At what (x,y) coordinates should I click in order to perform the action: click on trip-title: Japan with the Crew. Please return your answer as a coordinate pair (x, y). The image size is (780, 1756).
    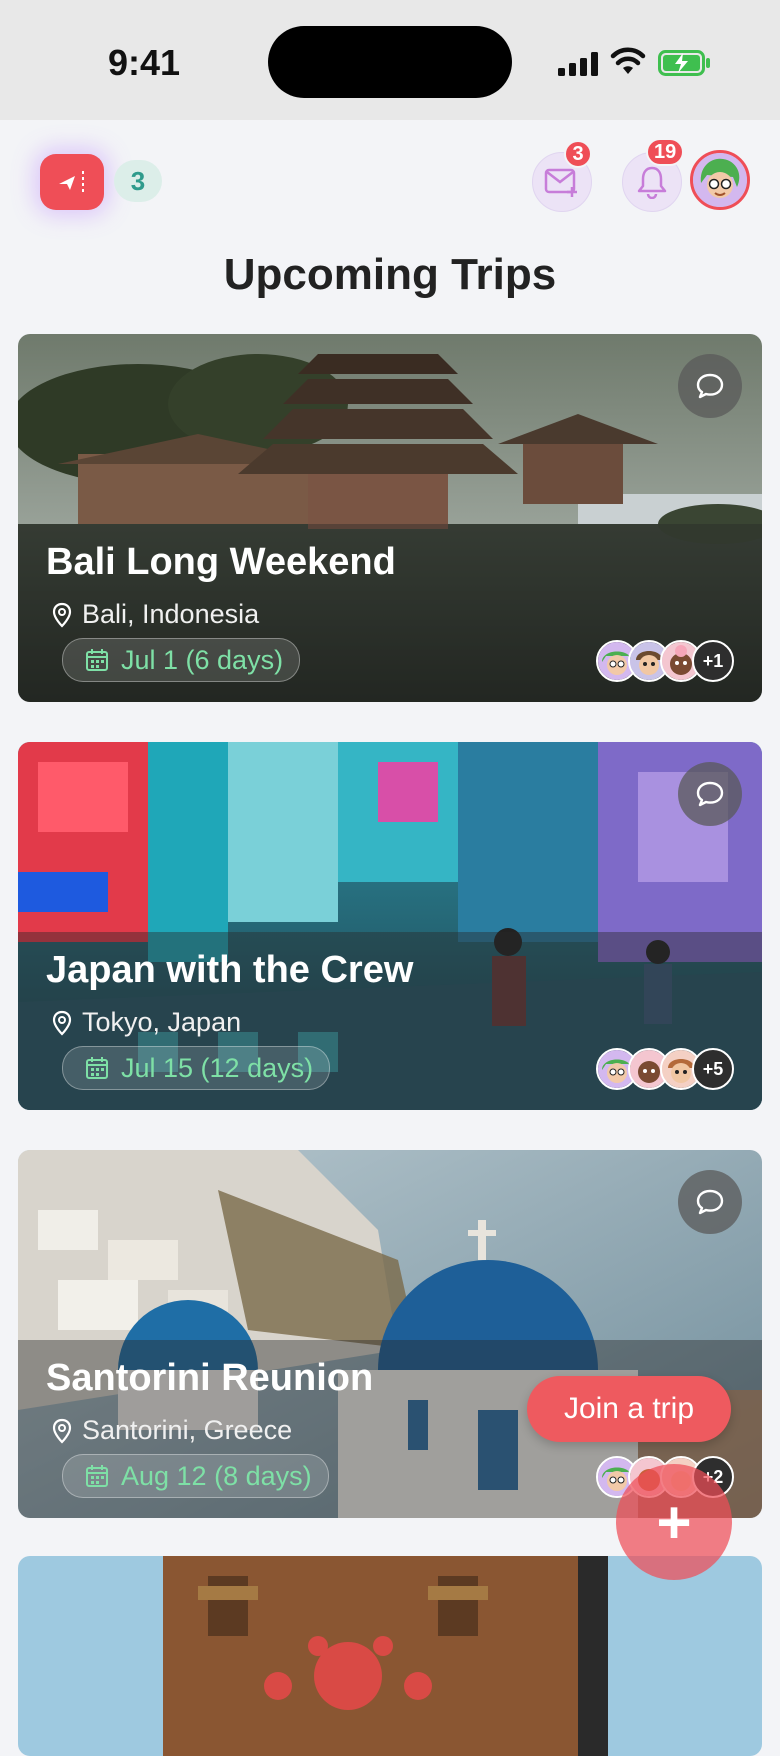
    Looking at the image, I should click on (230, 970).